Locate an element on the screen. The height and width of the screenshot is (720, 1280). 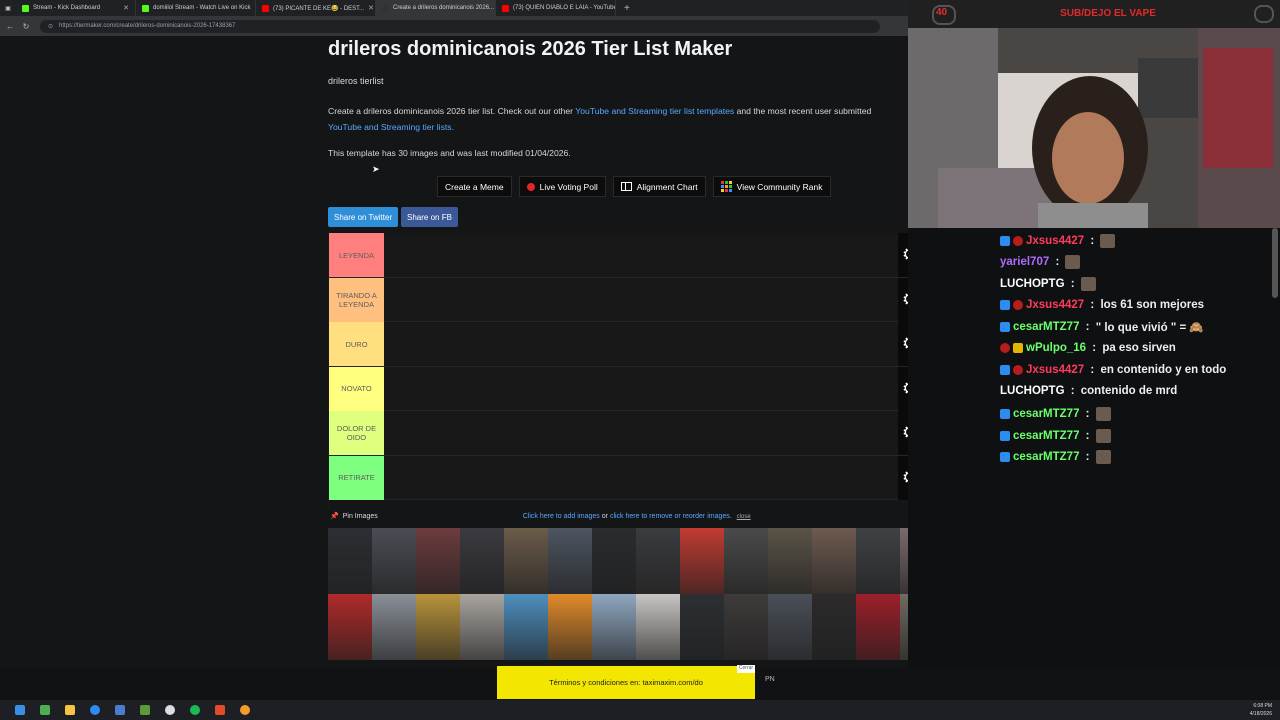
close-hint-link: close is located at coordinates (744, 517).